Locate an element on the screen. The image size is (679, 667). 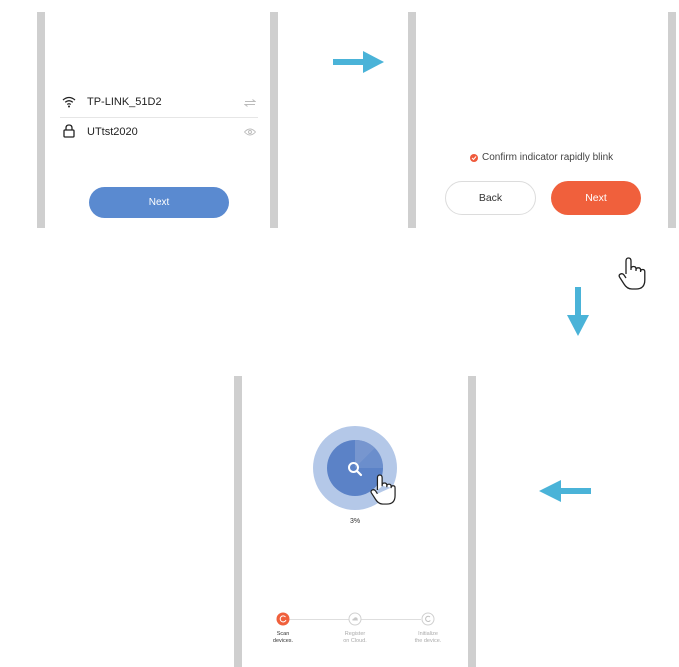
panel3-left-border is located at coordinates (238, 521).